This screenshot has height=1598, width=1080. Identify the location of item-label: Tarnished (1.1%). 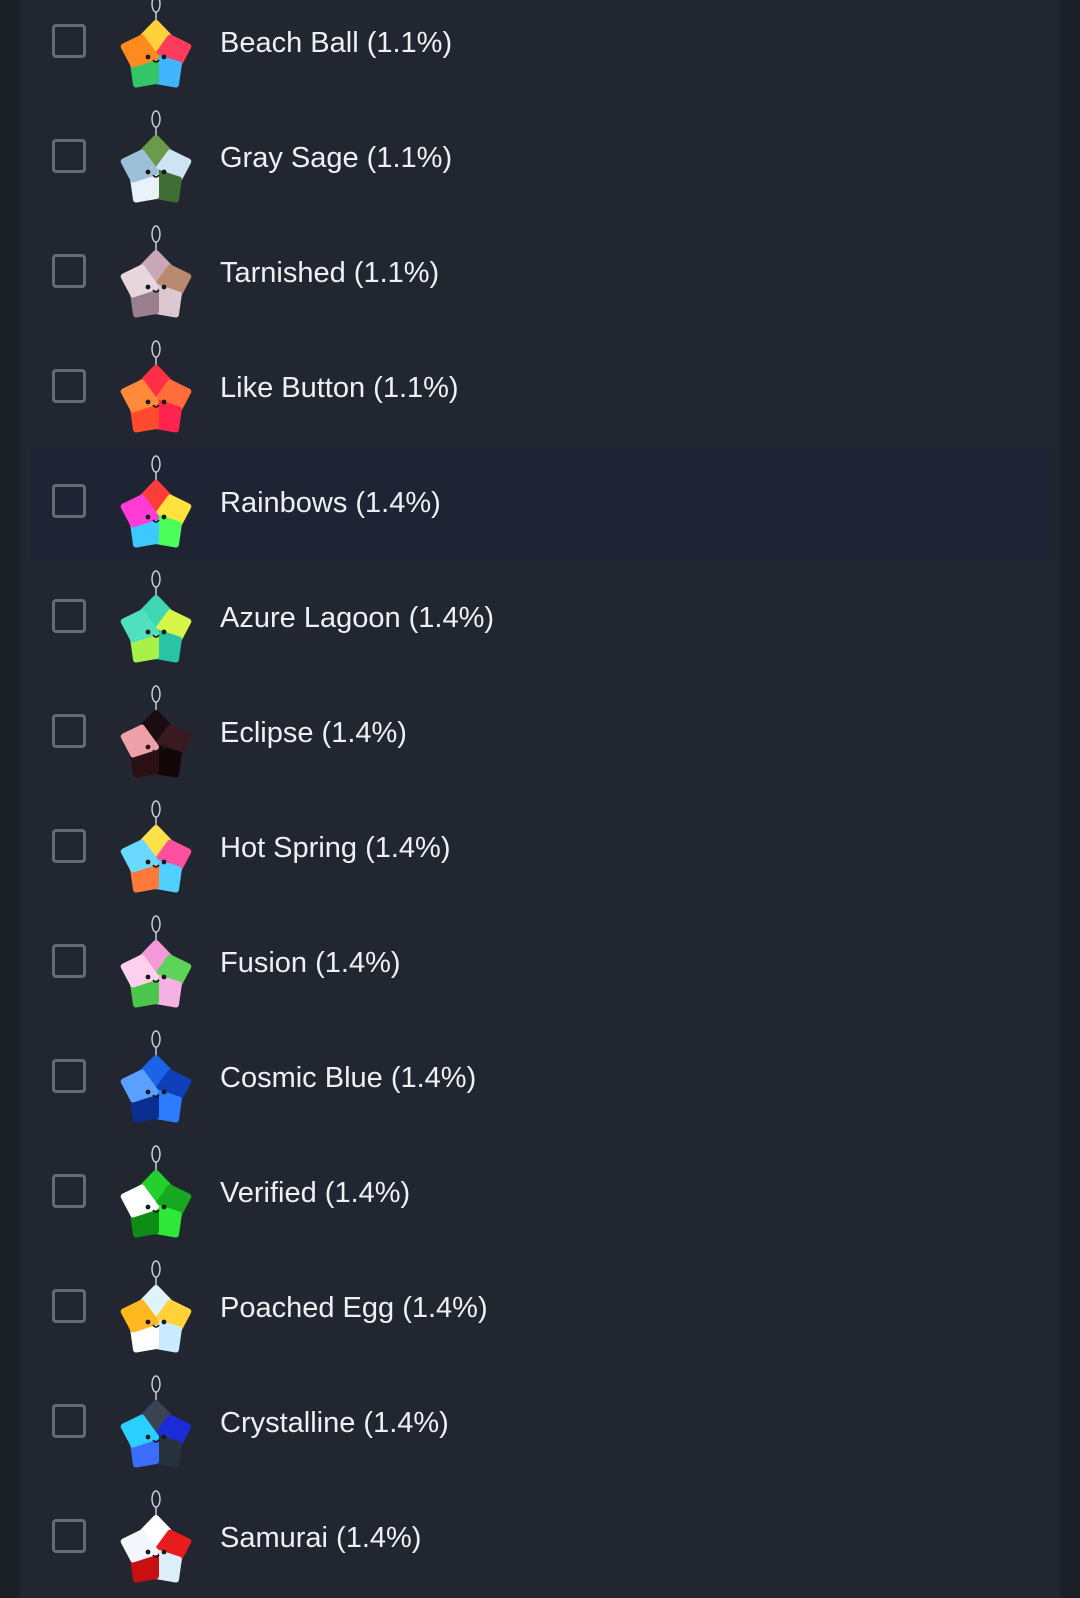
(330, 273).